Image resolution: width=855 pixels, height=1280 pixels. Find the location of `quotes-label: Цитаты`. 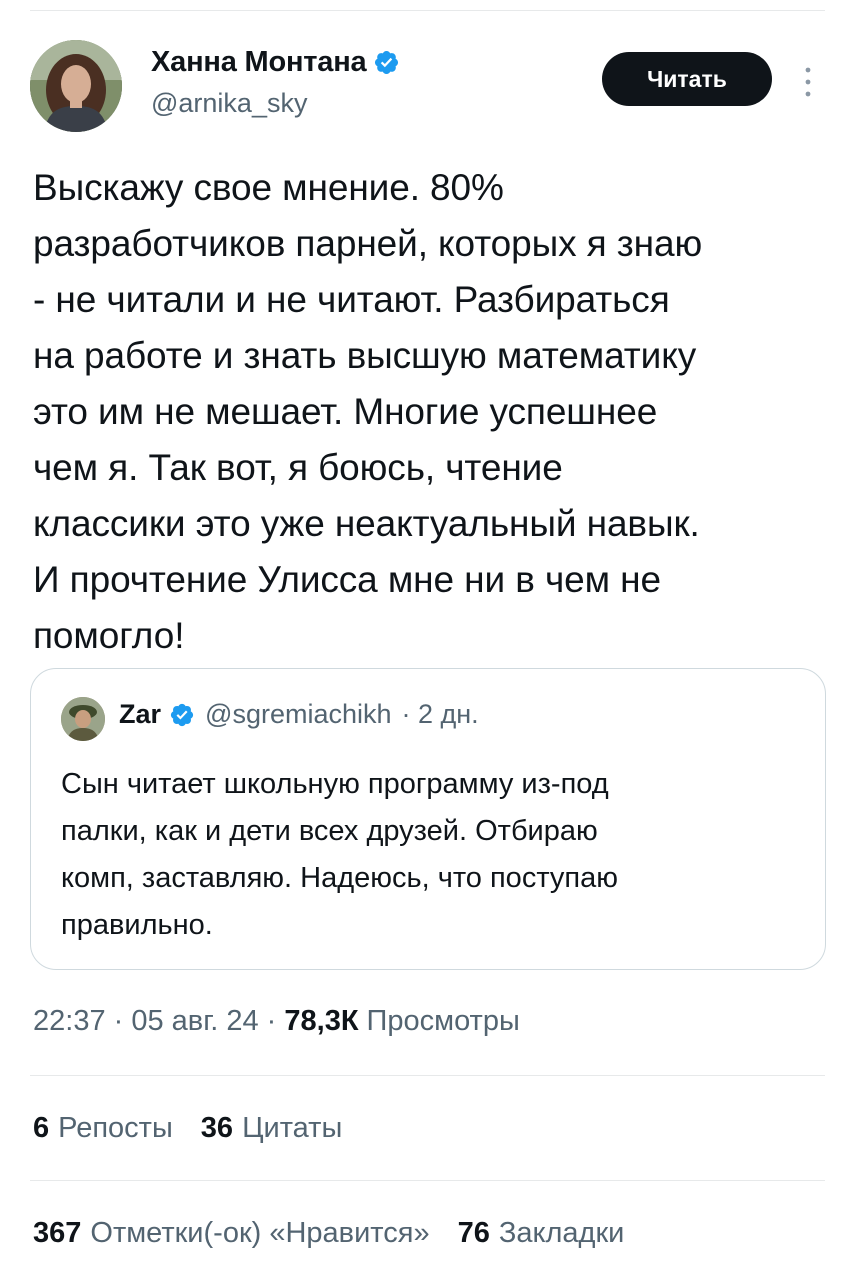

quotes-label: Цитаты is located at coordinates (292, 1128).